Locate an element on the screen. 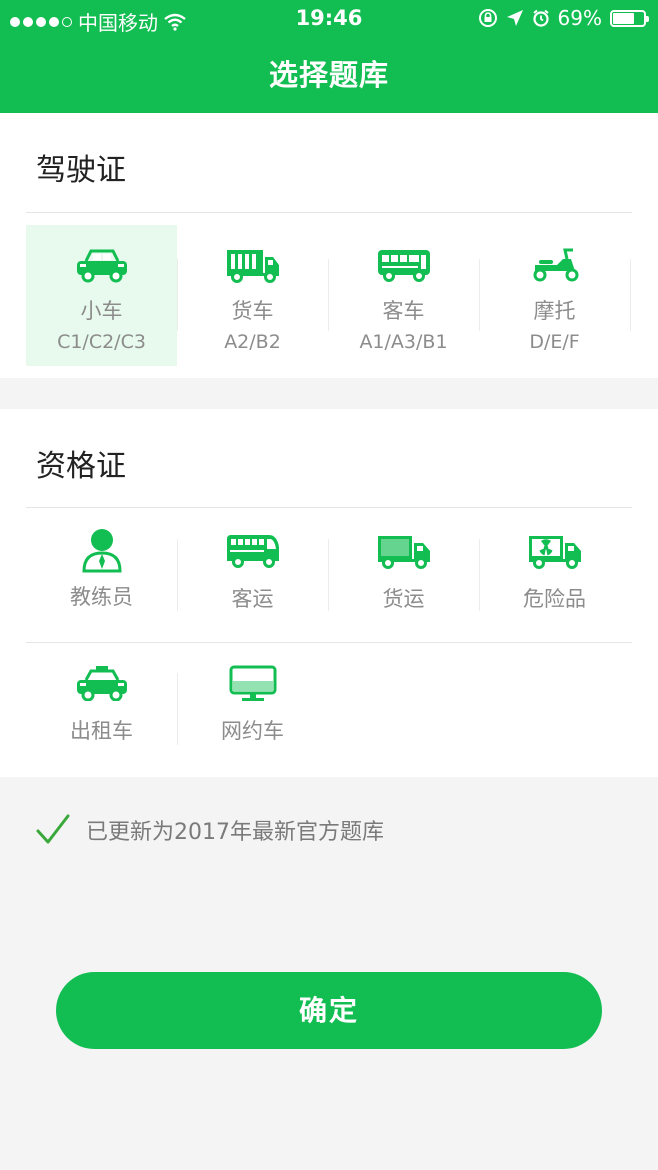  instructor-icon is located at coordinates (101, 551).